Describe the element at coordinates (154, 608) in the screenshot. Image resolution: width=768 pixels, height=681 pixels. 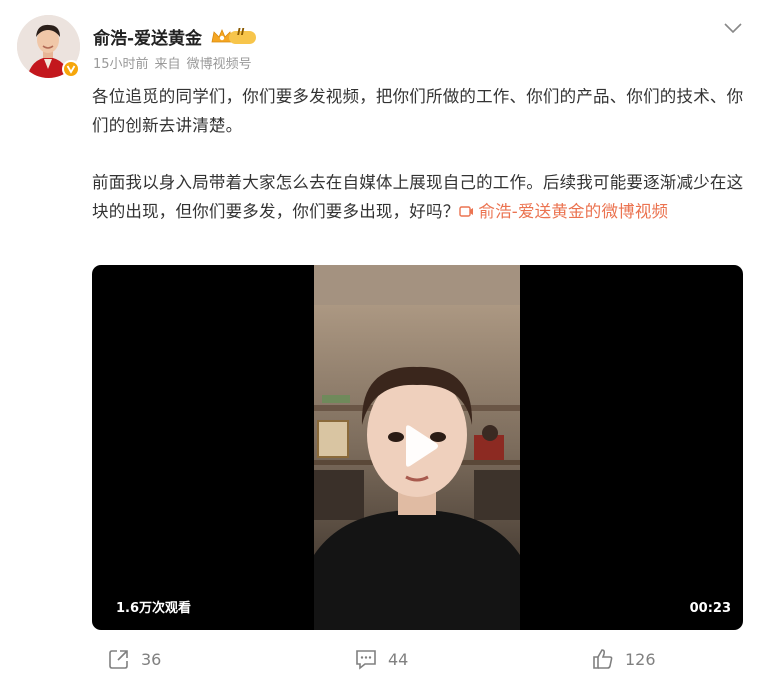
I see `view-count: 1.6万次观看` at that location.